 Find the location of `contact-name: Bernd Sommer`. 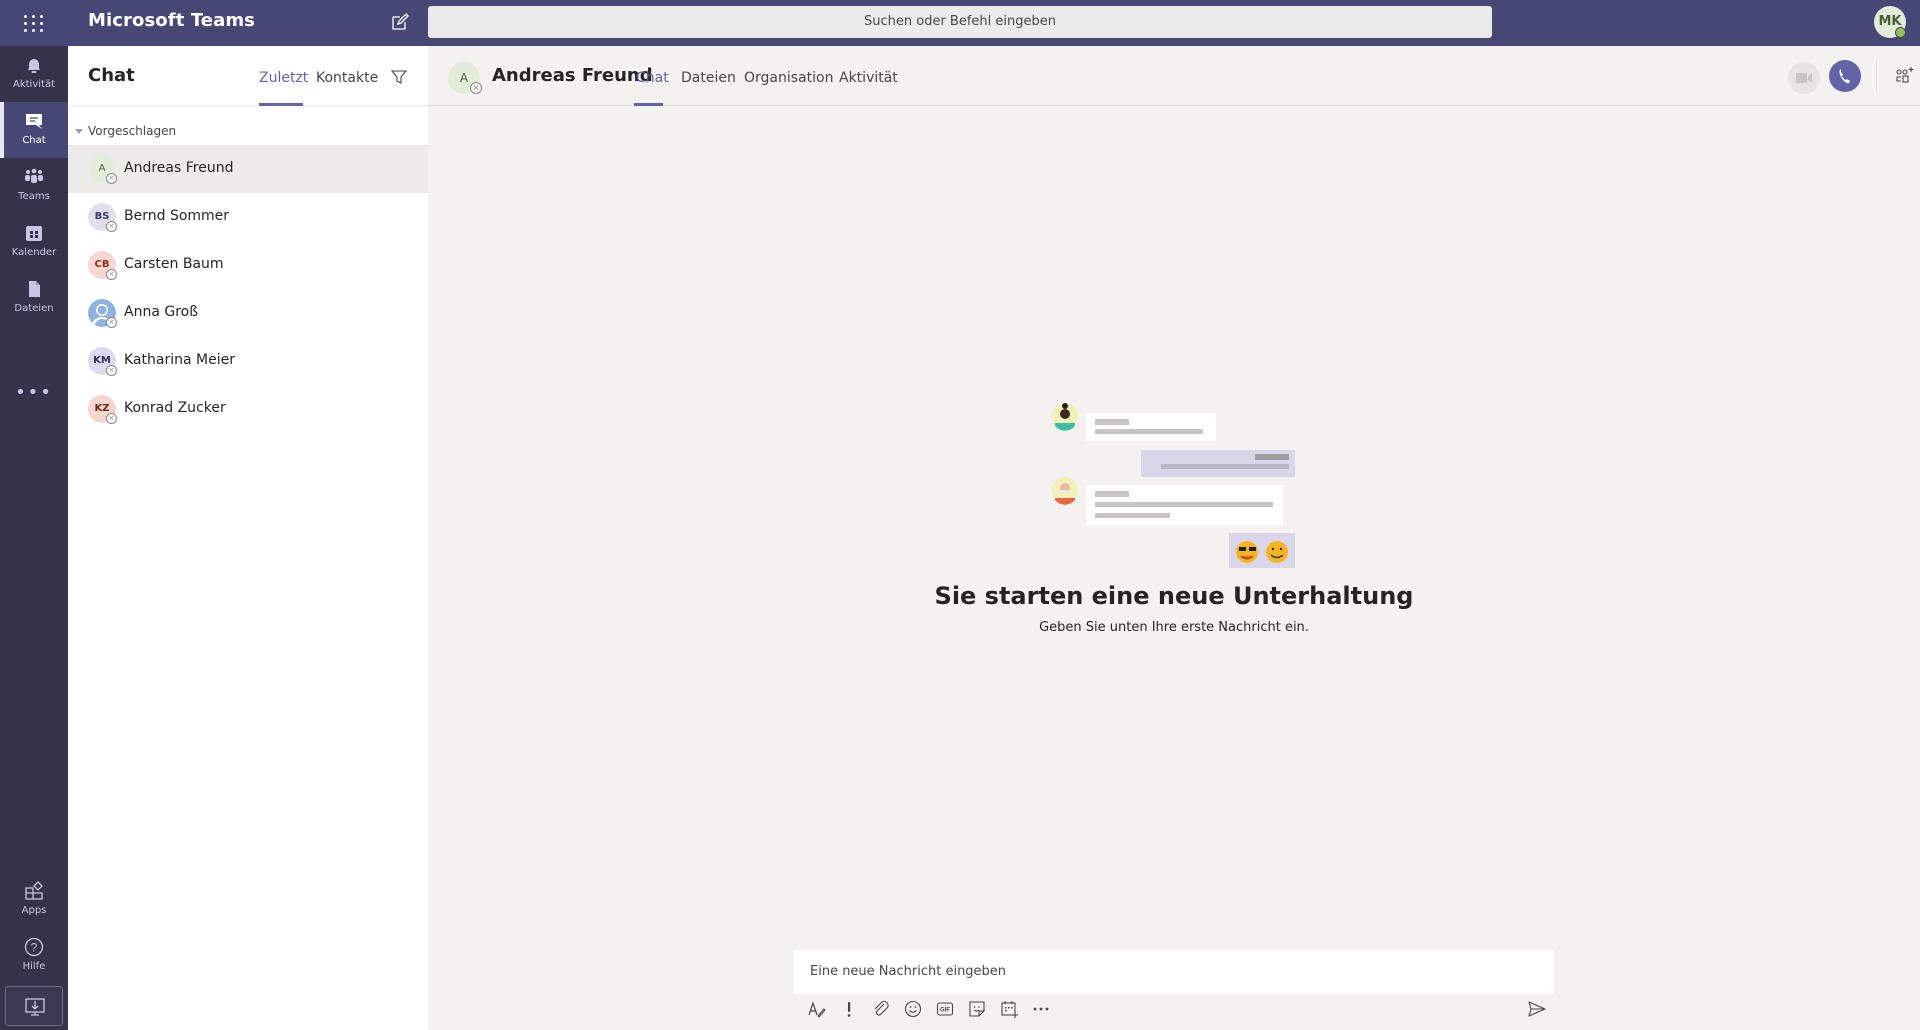

contact-name: Bernd Sommer is located at coordinates (177, 216).